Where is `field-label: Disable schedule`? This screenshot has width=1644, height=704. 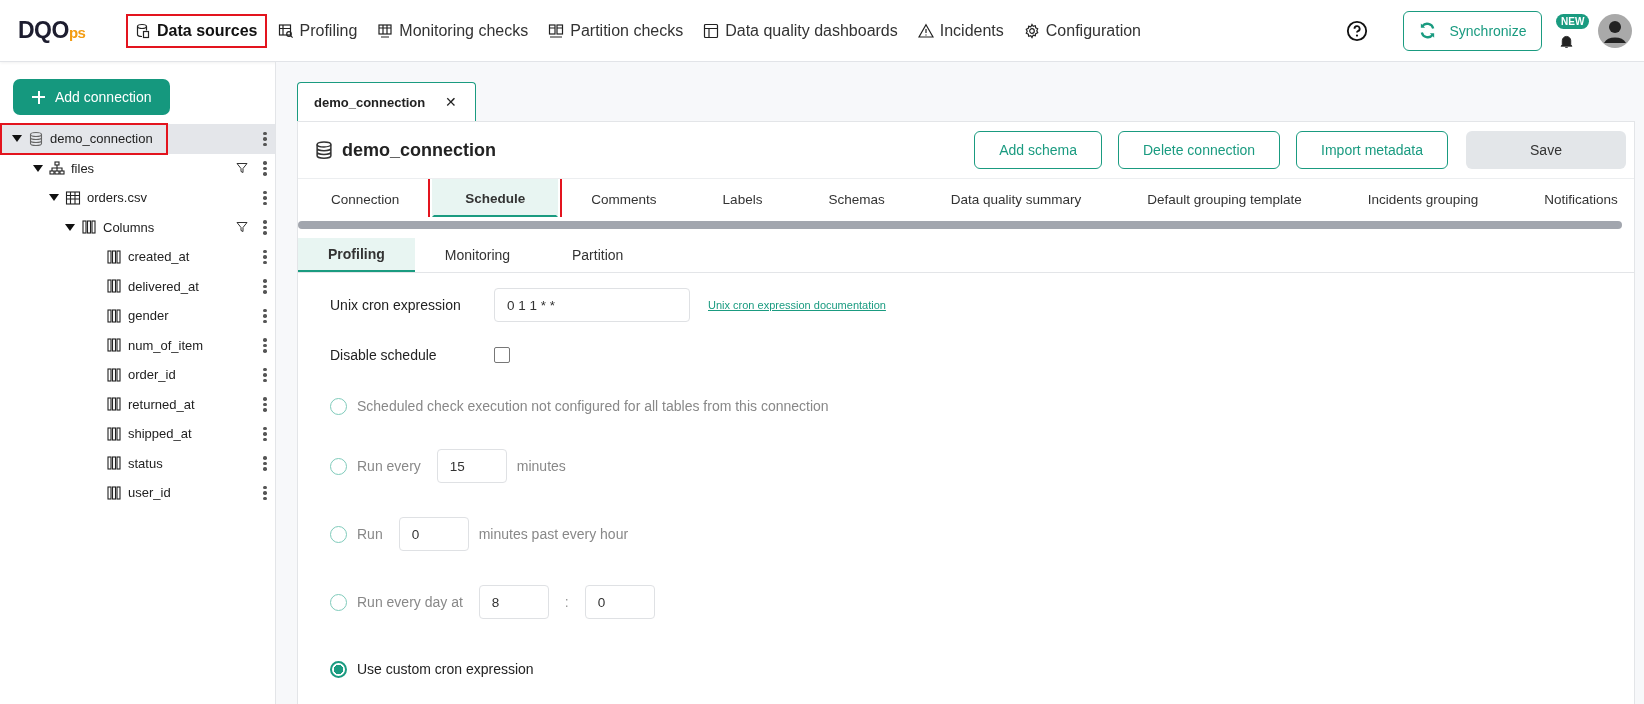
field-label: Disable schedule is located at coordinates (384, 355).